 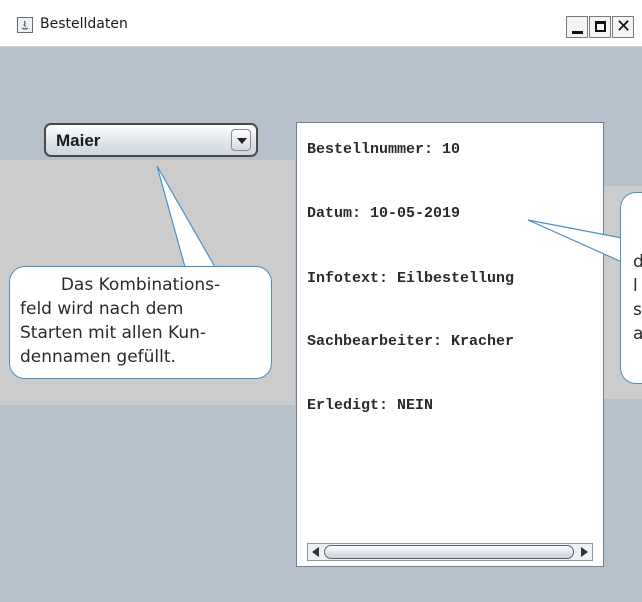 What do you see at coordinates (113, 333) in the screenshot?
I see `callout-left-line-3: Starten mit allen Kun-` at bounding box center [113, 333].